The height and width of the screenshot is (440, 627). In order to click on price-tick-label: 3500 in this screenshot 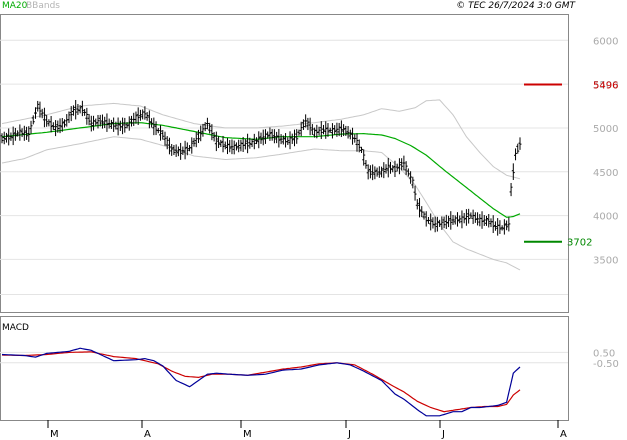, I will do `click(605, 260)`.